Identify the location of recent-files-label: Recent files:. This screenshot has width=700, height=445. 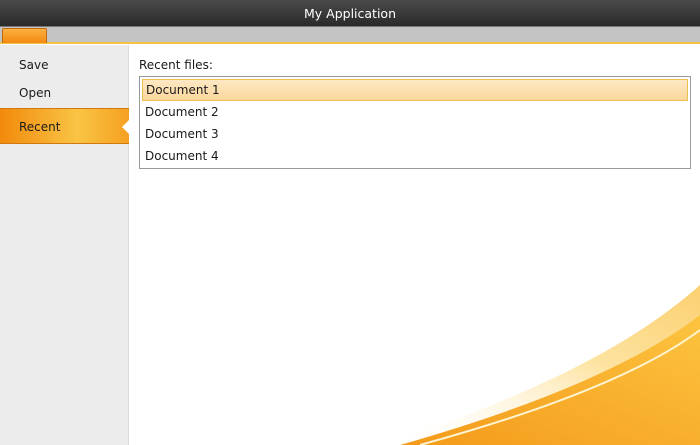
(176, 65).